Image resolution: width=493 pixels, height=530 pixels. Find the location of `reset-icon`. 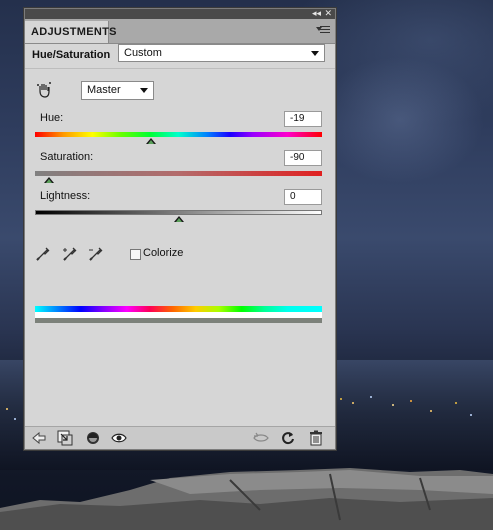

reset-icon is located at coordinates (288, 438).